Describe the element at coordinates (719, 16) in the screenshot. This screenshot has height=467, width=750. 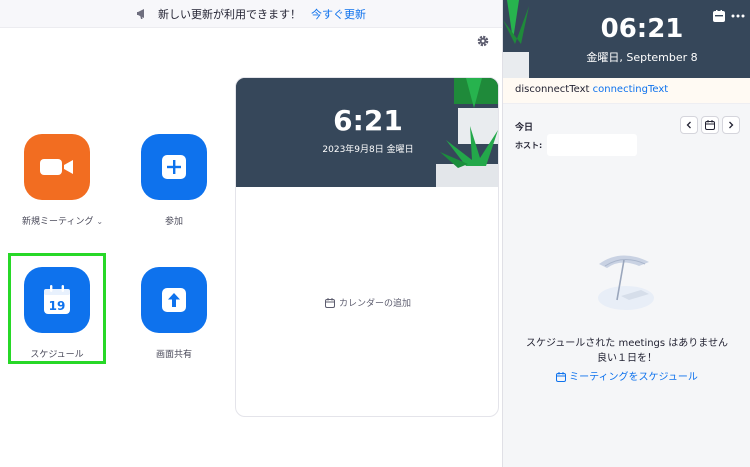
I see `app-icon` at that location.